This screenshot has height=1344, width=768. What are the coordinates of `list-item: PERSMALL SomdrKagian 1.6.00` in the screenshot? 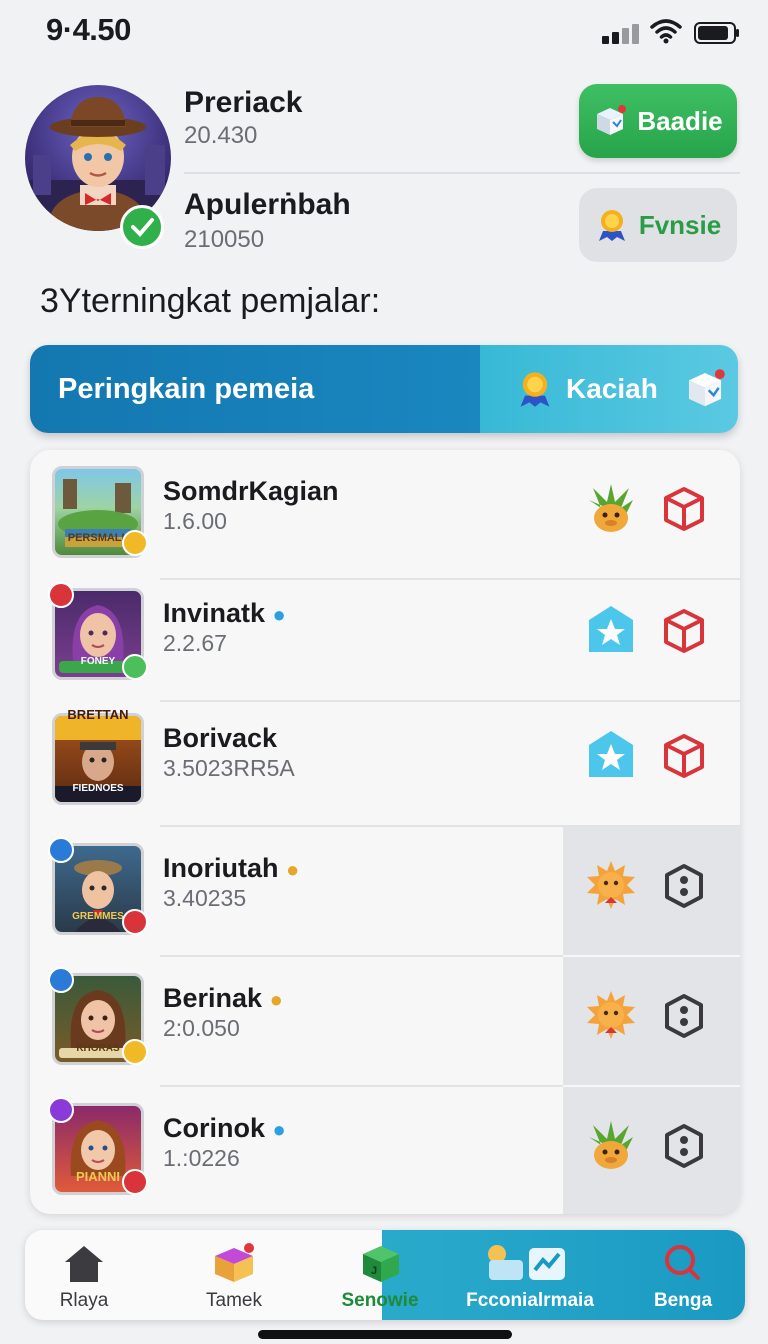 It's located at (385, 515).